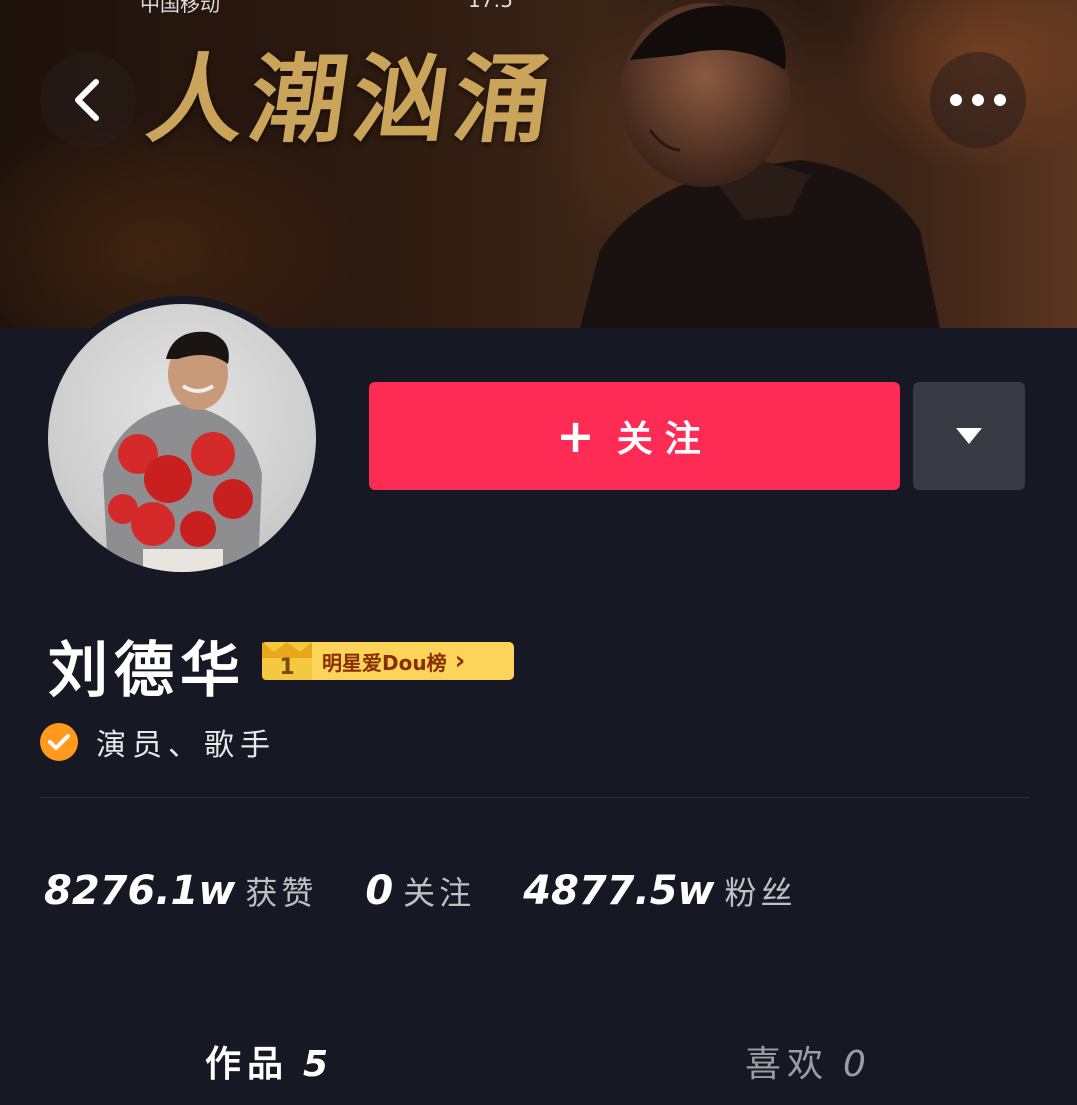 The height and width of the screenshot is (1105, 1077). Describe the element at coordinates (760, 893) in the screenshot. I see `stat-followers-label: 粉丝` at that location.